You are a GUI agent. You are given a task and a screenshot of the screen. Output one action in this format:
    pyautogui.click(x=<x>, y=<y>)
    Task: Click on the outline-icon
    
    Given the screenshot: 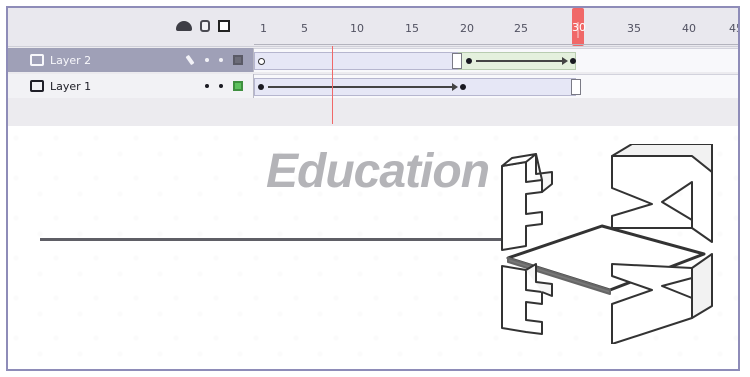 What is the action you would take?
    pyautogui.click(x=224, y=26)
    